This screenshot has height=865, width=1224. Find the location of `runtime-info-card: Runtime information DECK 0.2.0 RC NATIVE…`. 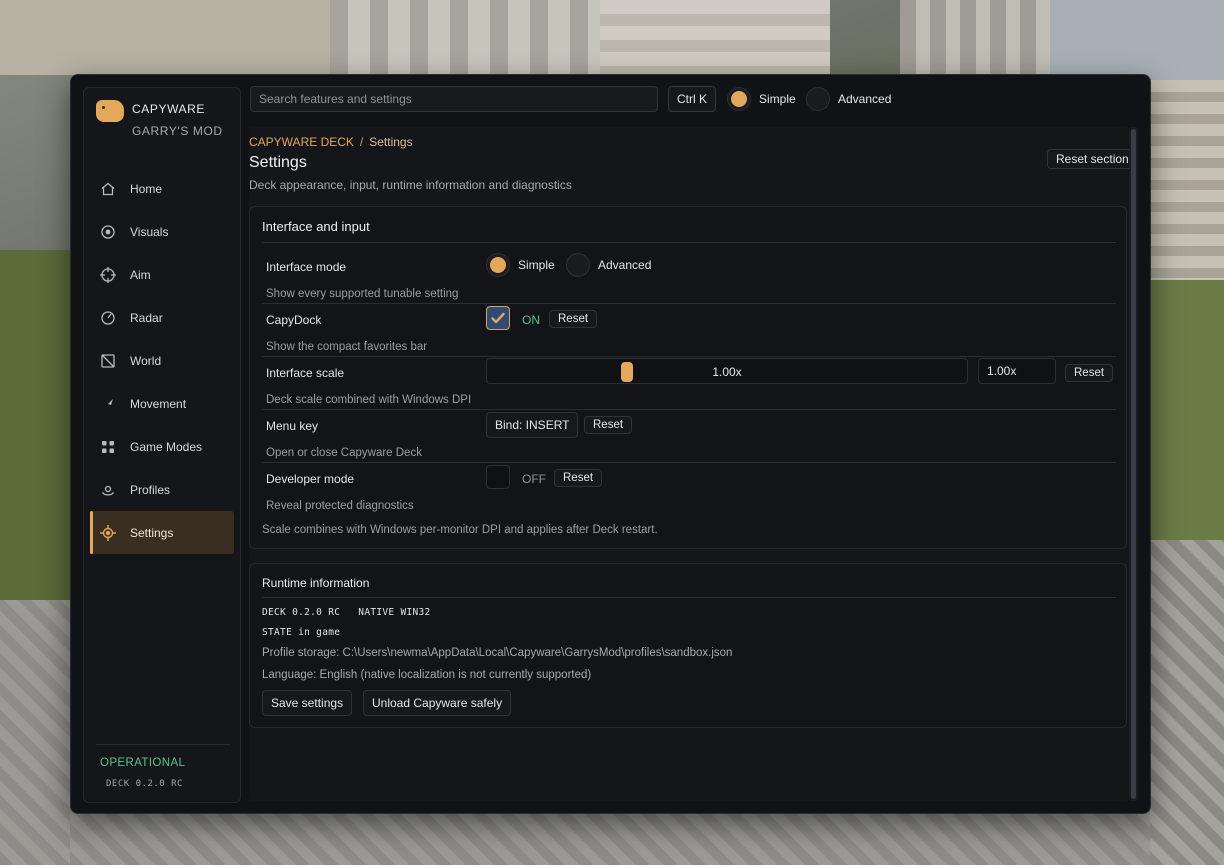

runtime-info-card: Runtime information DECK 0.2.0 RC NATIVE… is located at coordinates (688, 645).